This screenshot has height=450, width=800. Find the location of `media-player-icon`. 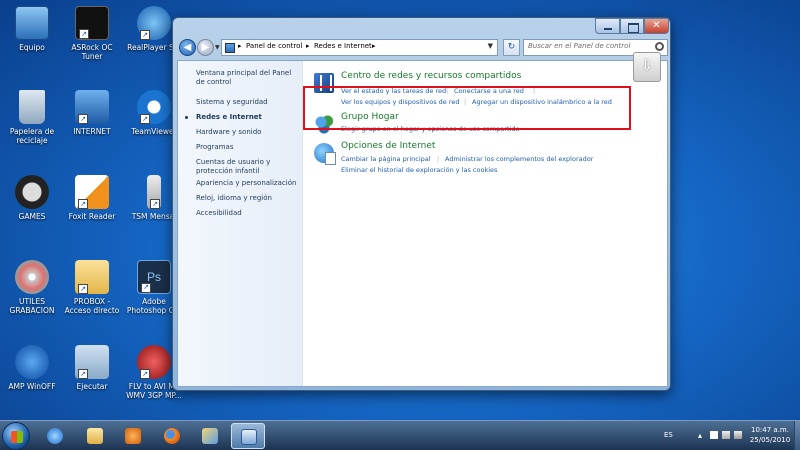

media-player-icon is located at coordinates (133, 436).